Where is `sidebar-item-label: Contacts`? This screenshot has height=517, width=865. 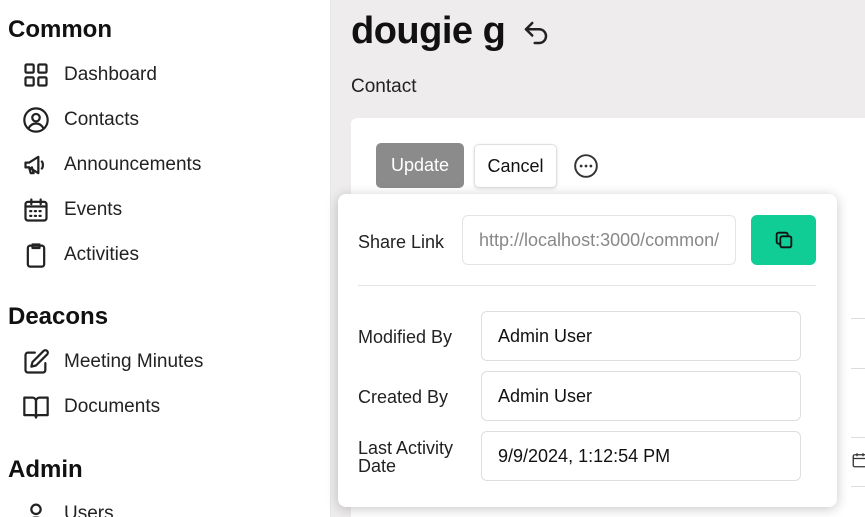
sidebar-item-label: Contacts is located at coordinates (101, 119).